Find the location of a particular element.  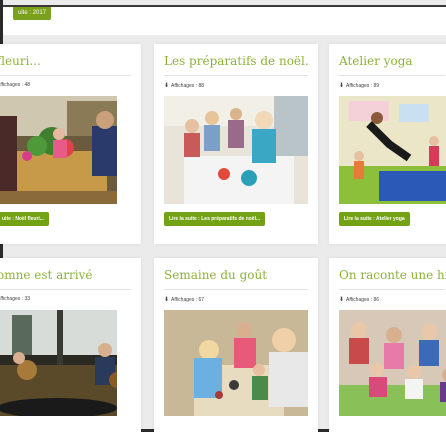

read-more-button: Lire la suite : Atelier yoga is located at coordinates (374, 219).